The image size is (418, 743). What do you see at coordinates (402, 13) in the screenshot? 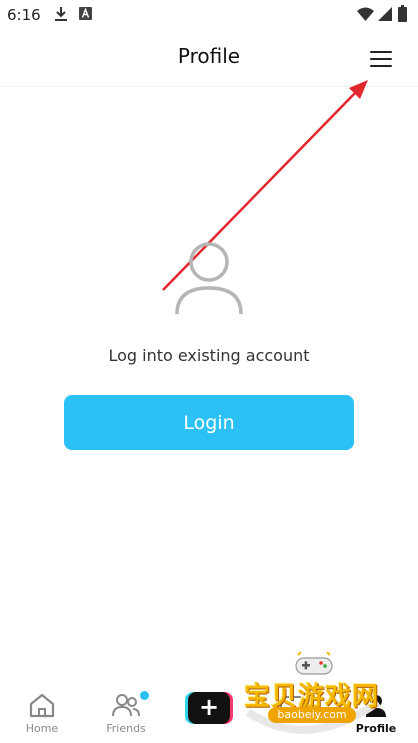
I see `battery-icon` at bounding box center [402, 13].